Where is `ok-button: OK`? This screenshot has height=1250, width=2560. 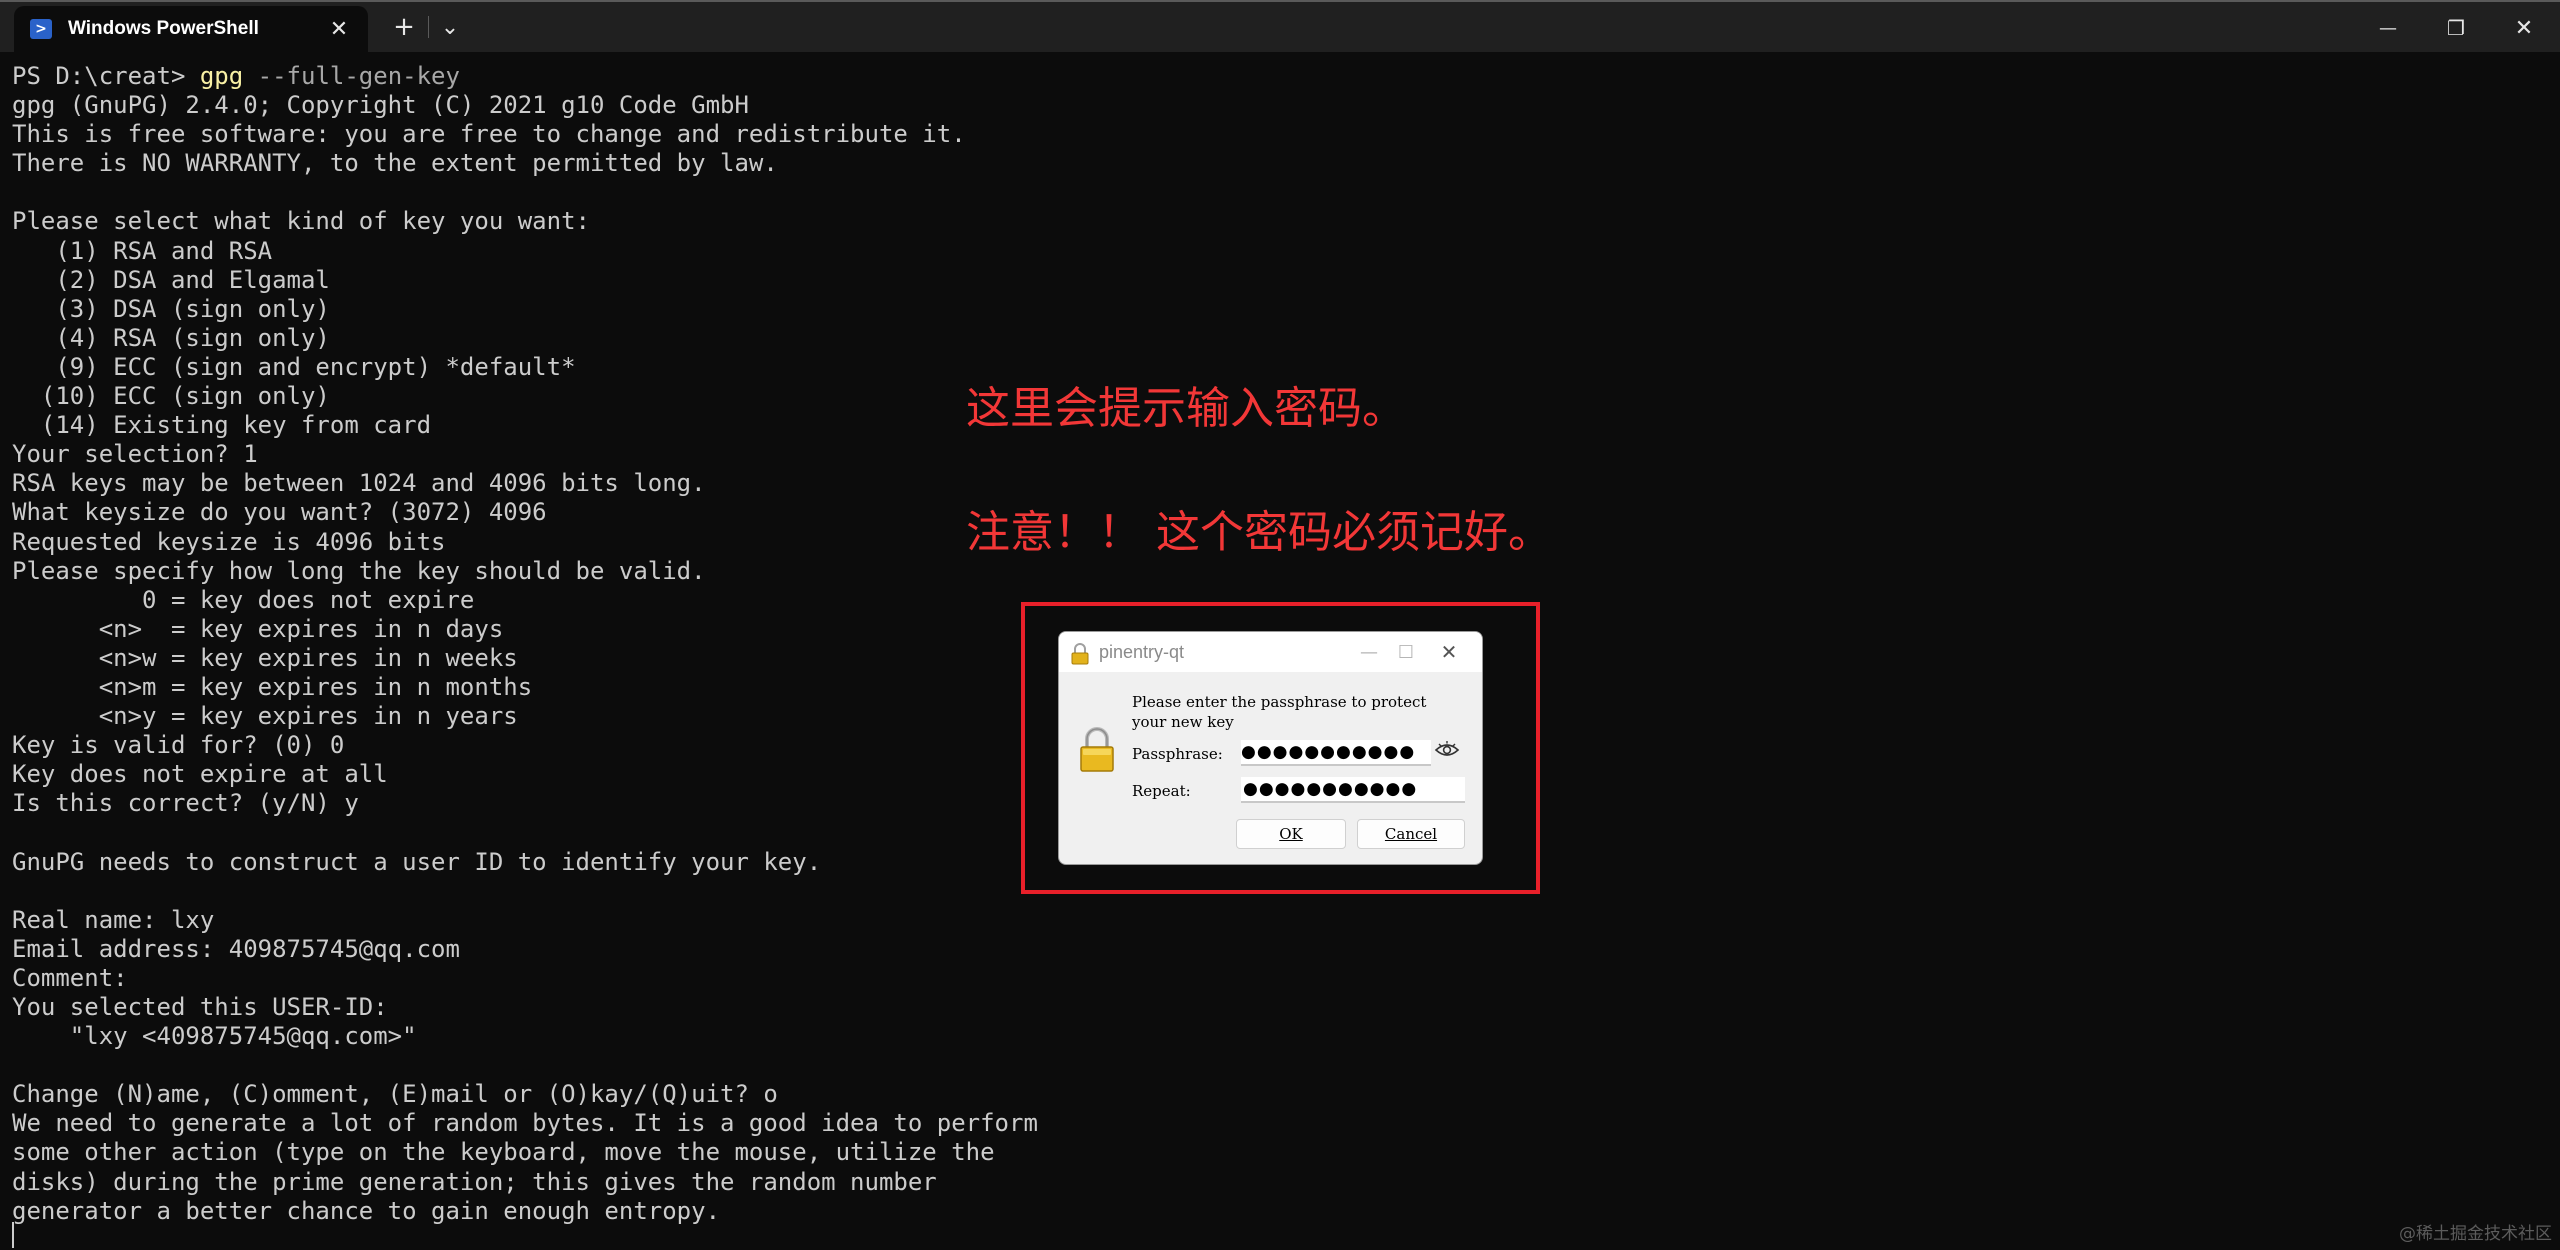 ok-button: OK is located at coordinates (1291, 834).